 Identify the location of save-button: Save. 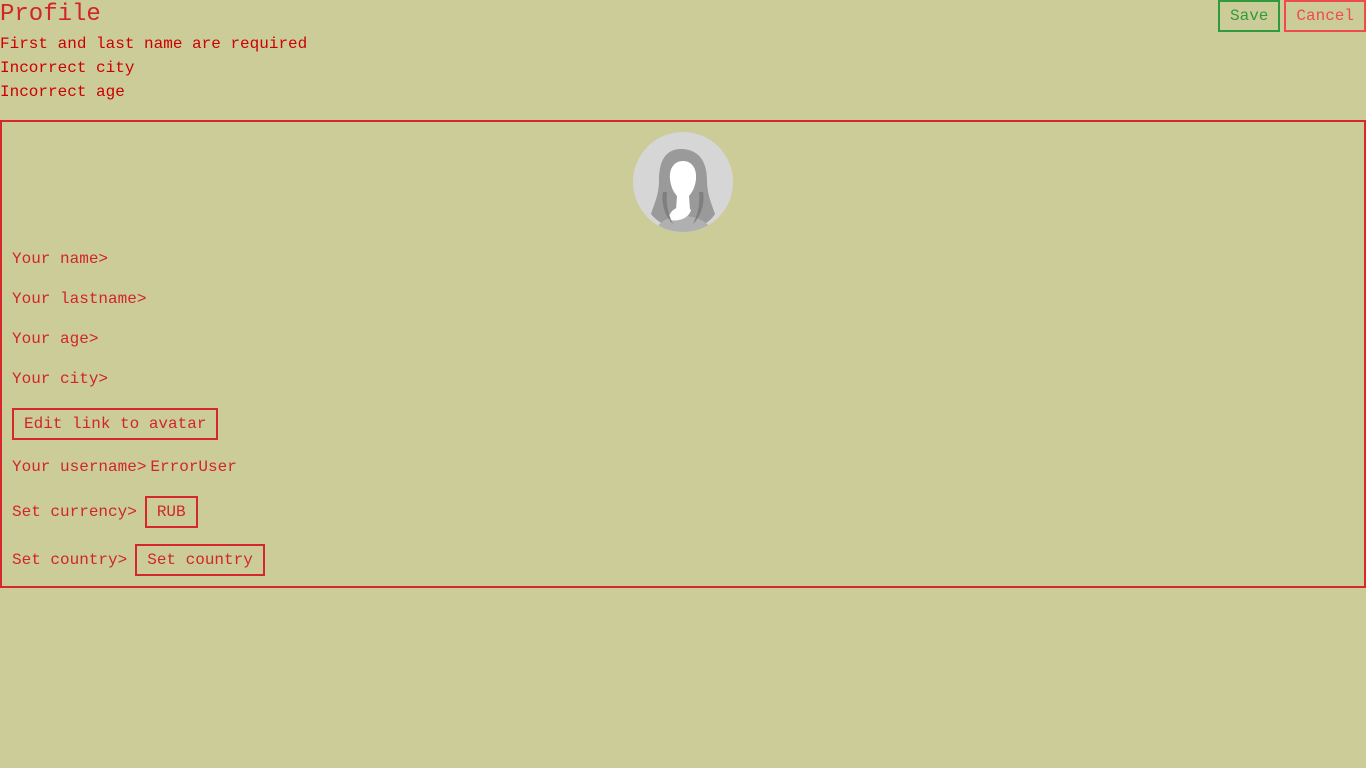
(1249, 16).